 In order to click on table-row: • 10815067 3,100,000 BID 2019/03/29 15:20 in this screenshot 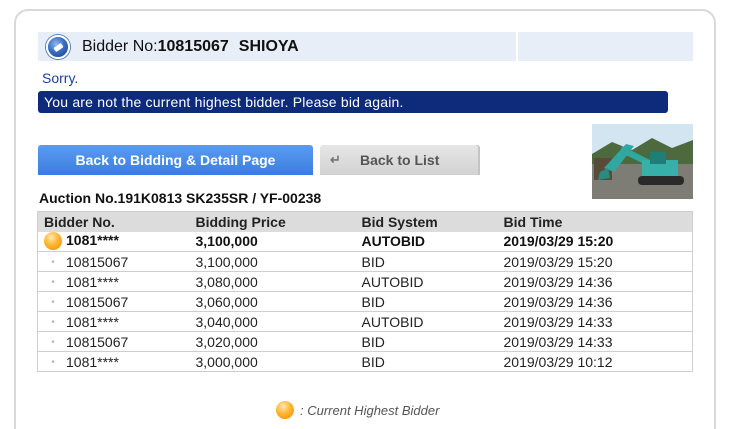, I will do `click(365, 261)`.